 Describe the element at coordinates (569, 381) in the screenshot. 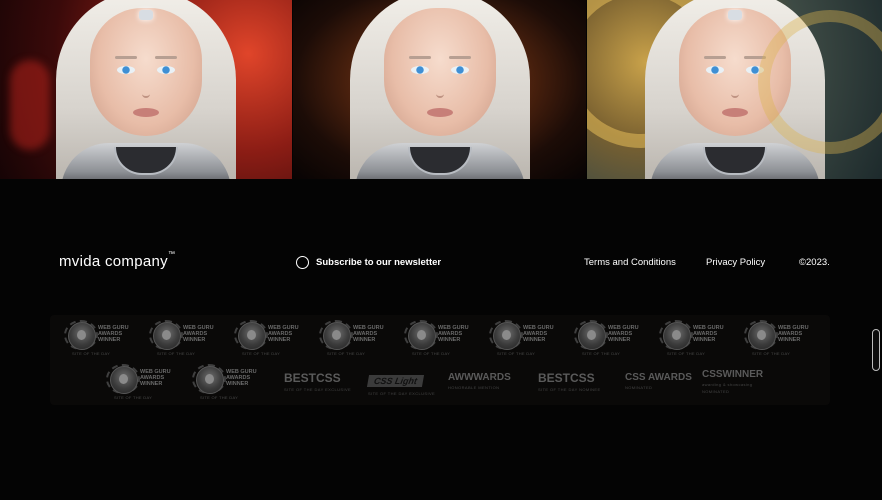

I see `bestcss-nominee-award: BESTCSS SITE OF THE DAY NOMINEE` at that location.